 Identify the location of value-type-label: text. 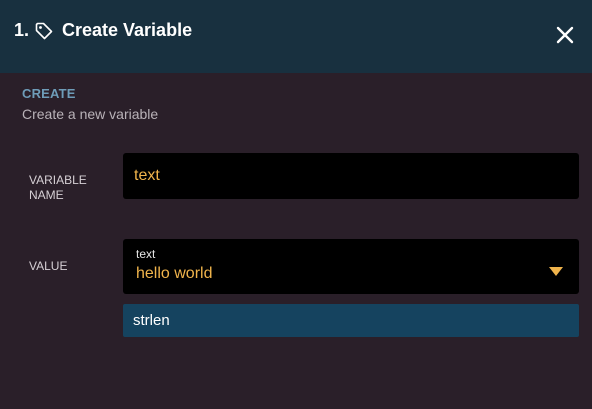
(146, 254).